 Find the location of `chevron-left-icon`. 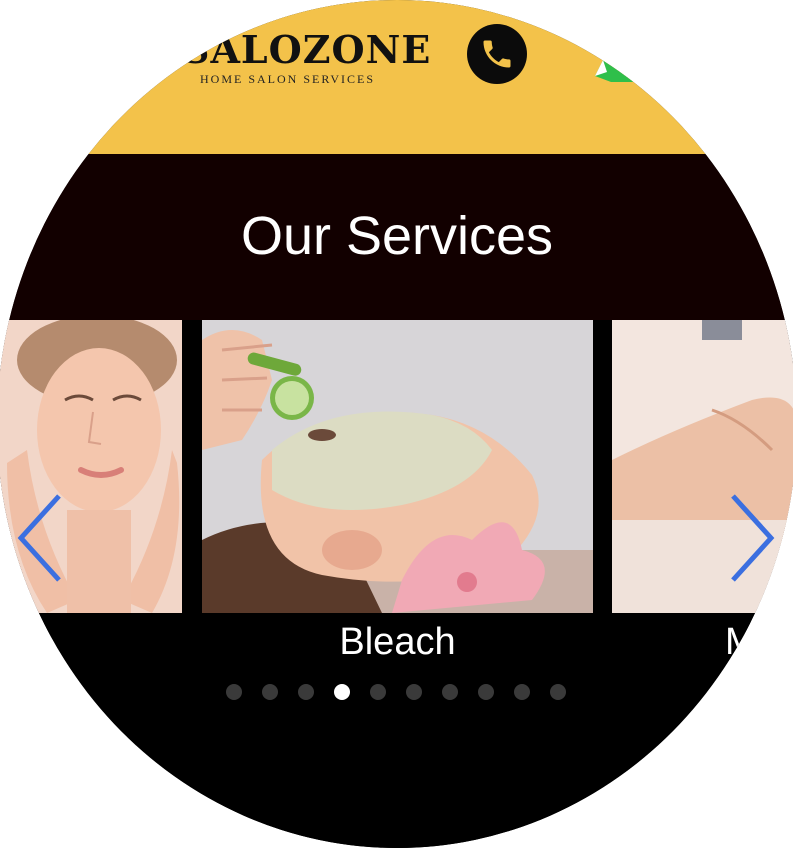

chevron-left-icon is located at coordinates (40, 538).